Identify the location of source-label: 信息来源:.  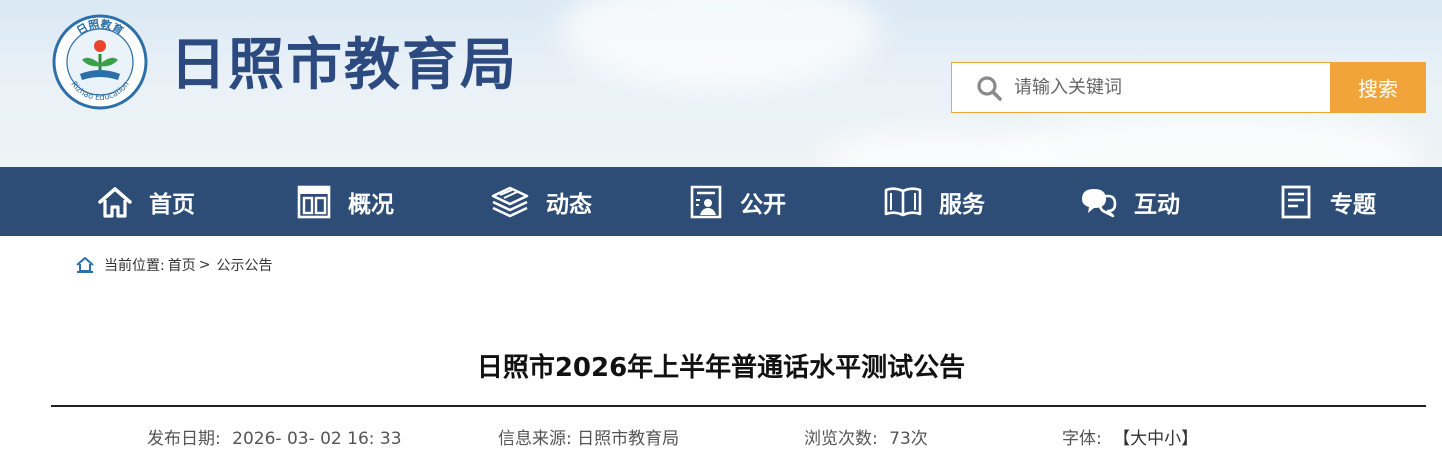
(535, 439).